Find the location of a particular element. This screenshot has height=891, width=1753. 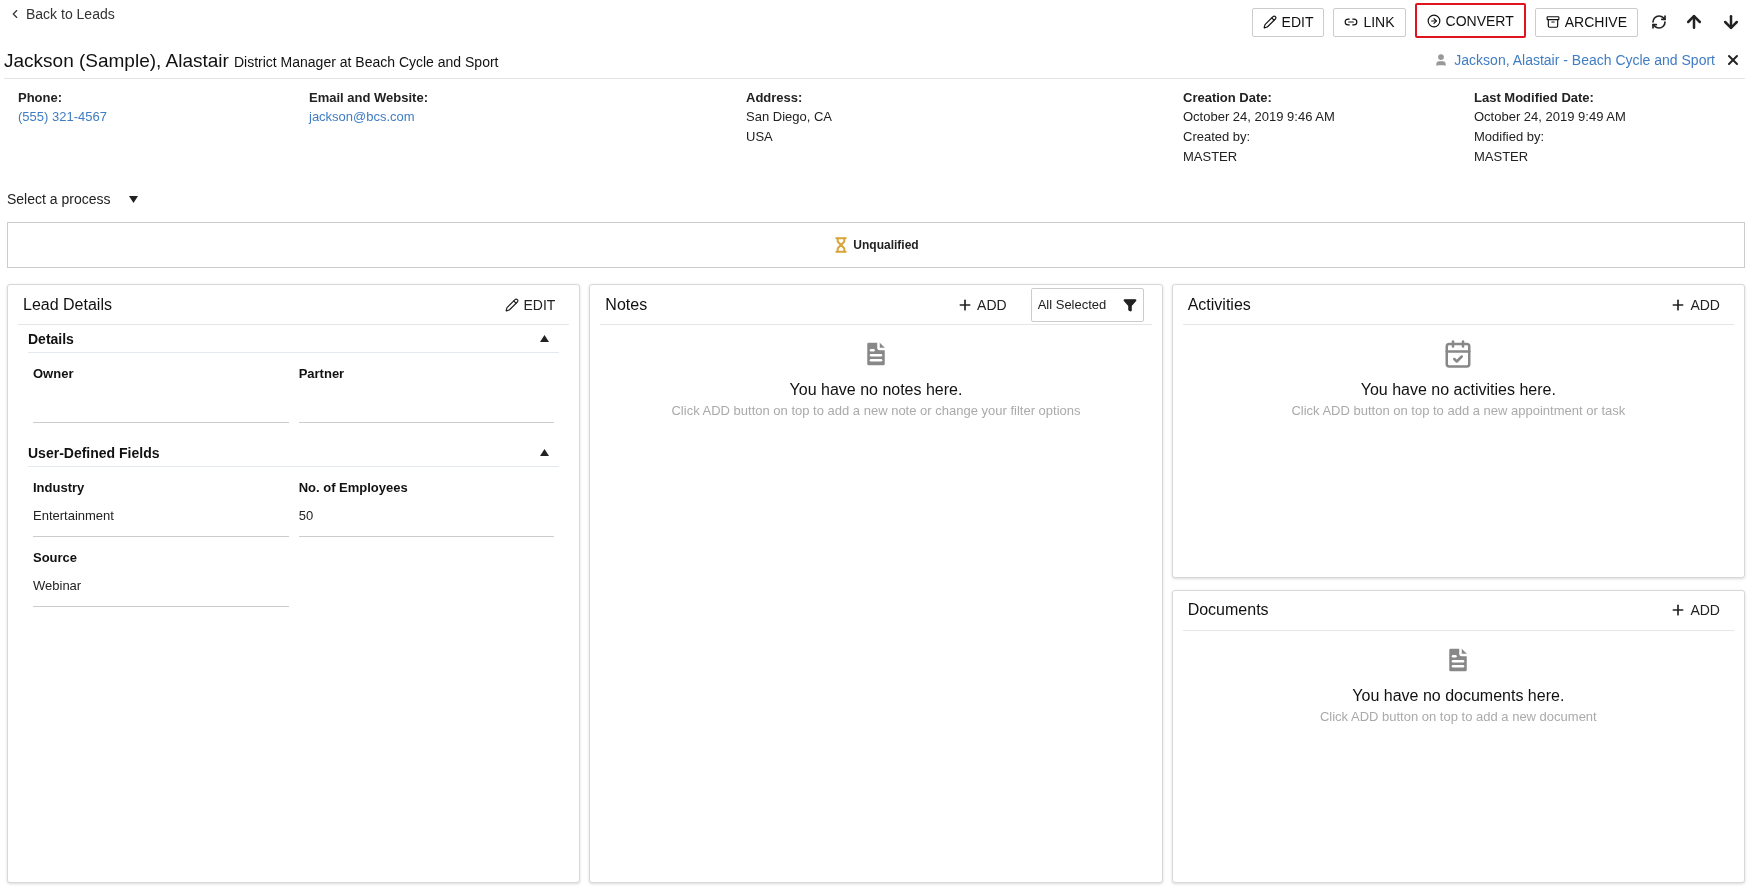

info-value: October 24, 2019 9:49 AM is located at coordinates (1550, 117).